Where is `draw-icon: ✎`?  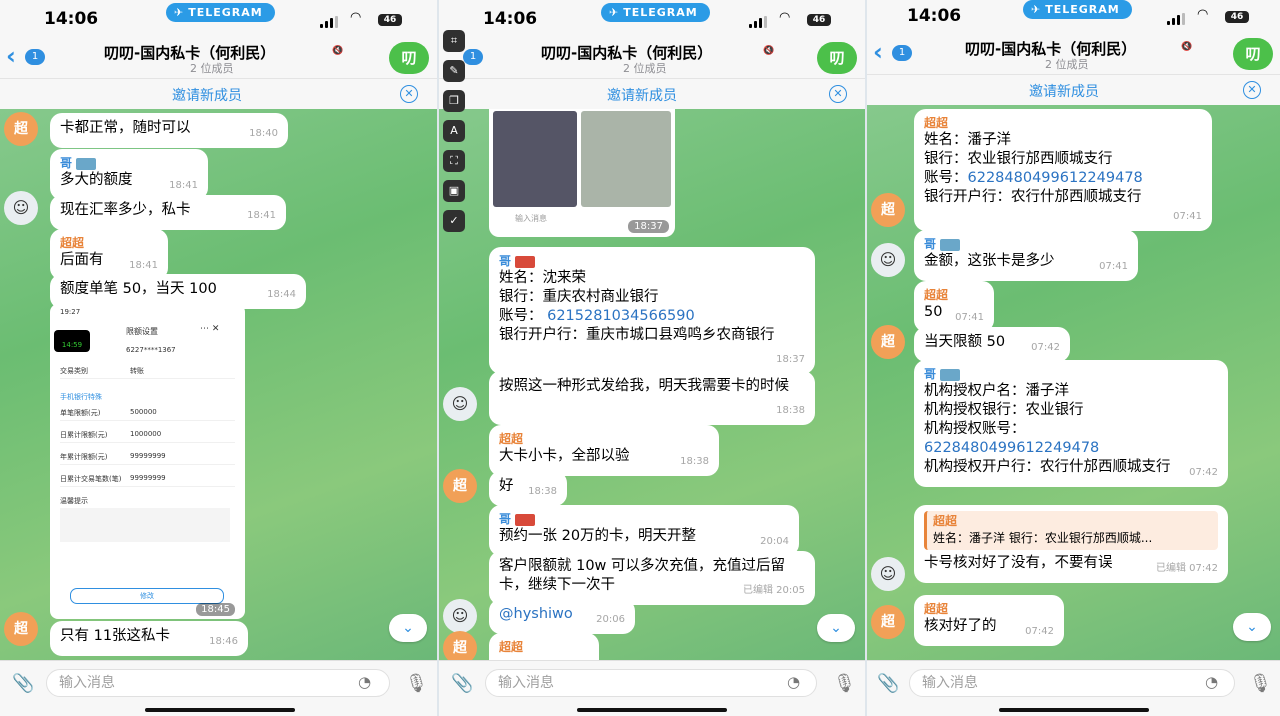 draw-icon: ✎ is located at coordinates (454, 71).